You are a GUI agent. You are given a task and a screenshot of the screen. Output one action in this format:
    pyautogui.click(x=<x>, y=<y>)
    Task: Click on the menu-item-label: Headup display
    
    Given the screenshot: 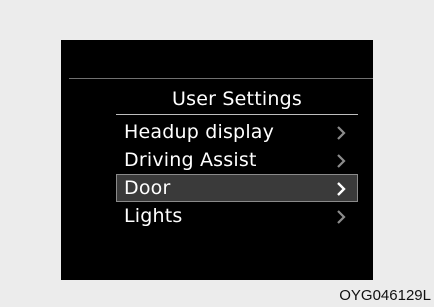 What is the action you would take?
    pyautogui.click(x=199, y=132)
    